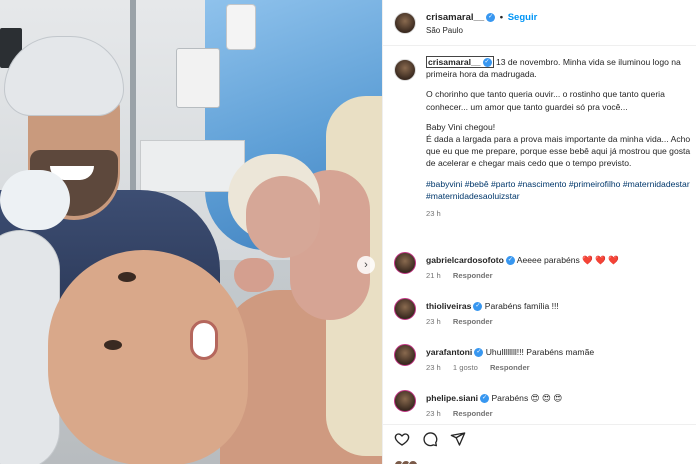 This screenshot has width=696, height=464. Describe the element at coordinates (455, 17) in the screenshot. I see `header-username: crisamaral__` at that location.